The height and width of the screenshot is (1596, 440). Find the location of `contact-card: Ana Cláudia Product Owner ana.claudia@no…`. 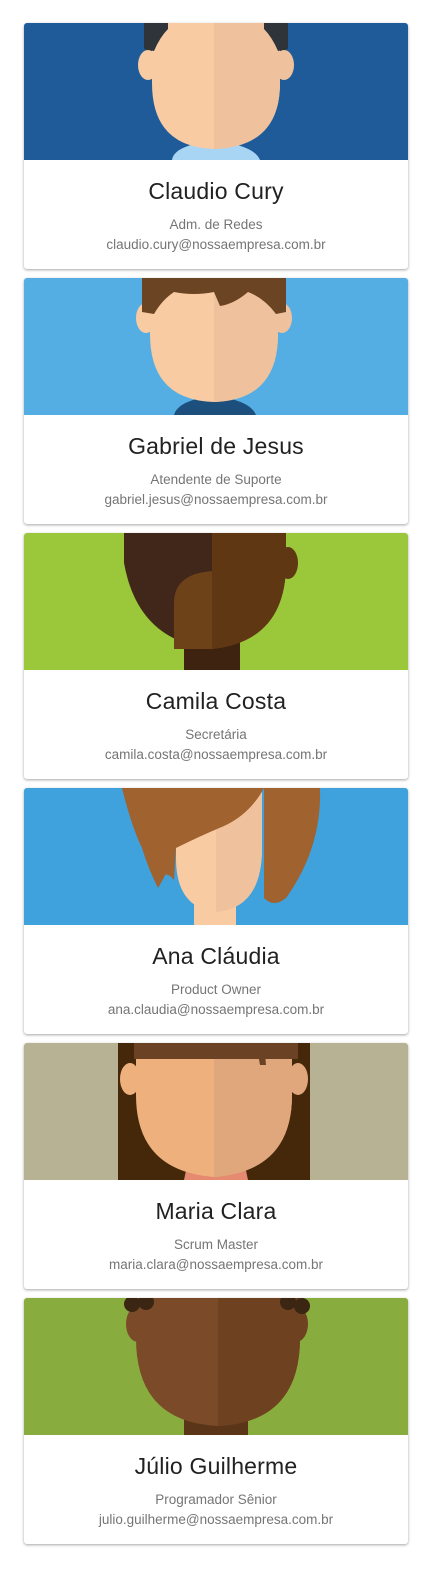

contact-card: Ana Cláudia Product Owner ana.claudia@no… is located at coordinates (216, 911).